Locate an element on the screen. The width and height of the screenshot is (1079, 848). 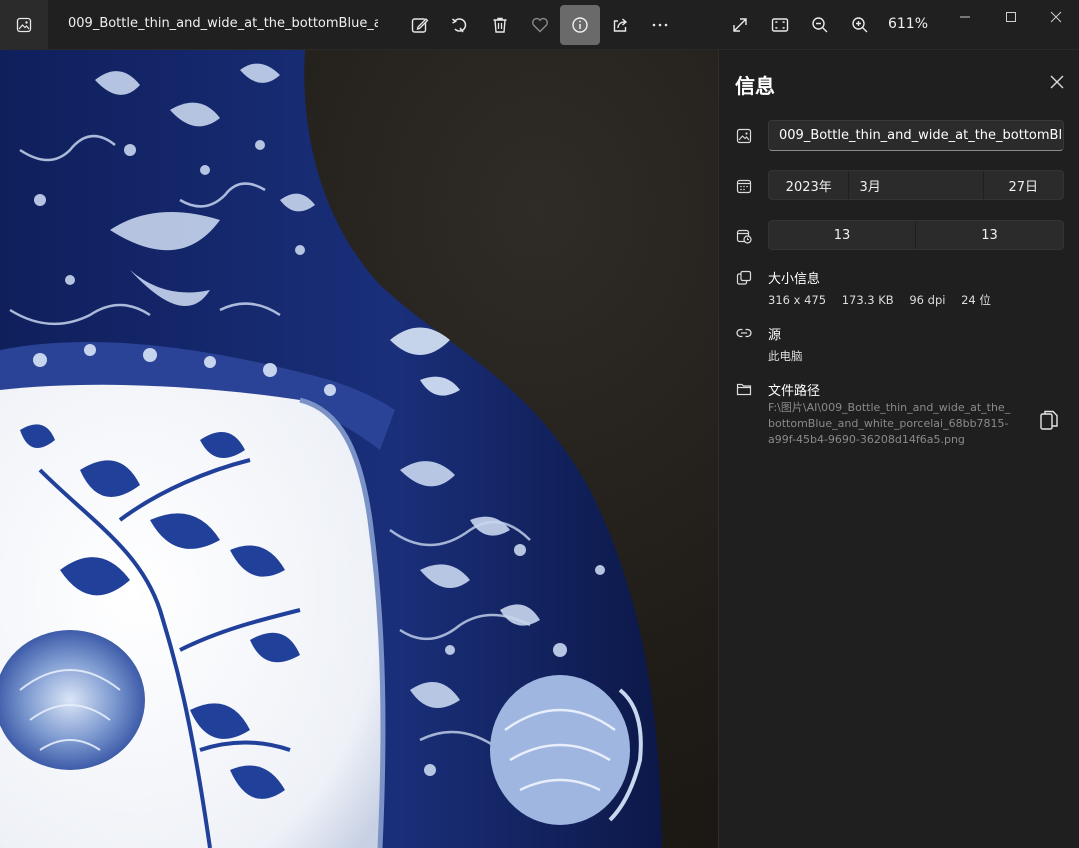
fit-window-button is located at coordinates (780, 25).